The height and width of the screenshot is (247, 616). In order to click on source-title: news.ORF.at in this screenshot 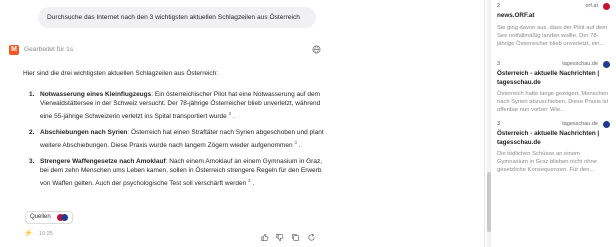, I will do `click(553, 16)`.